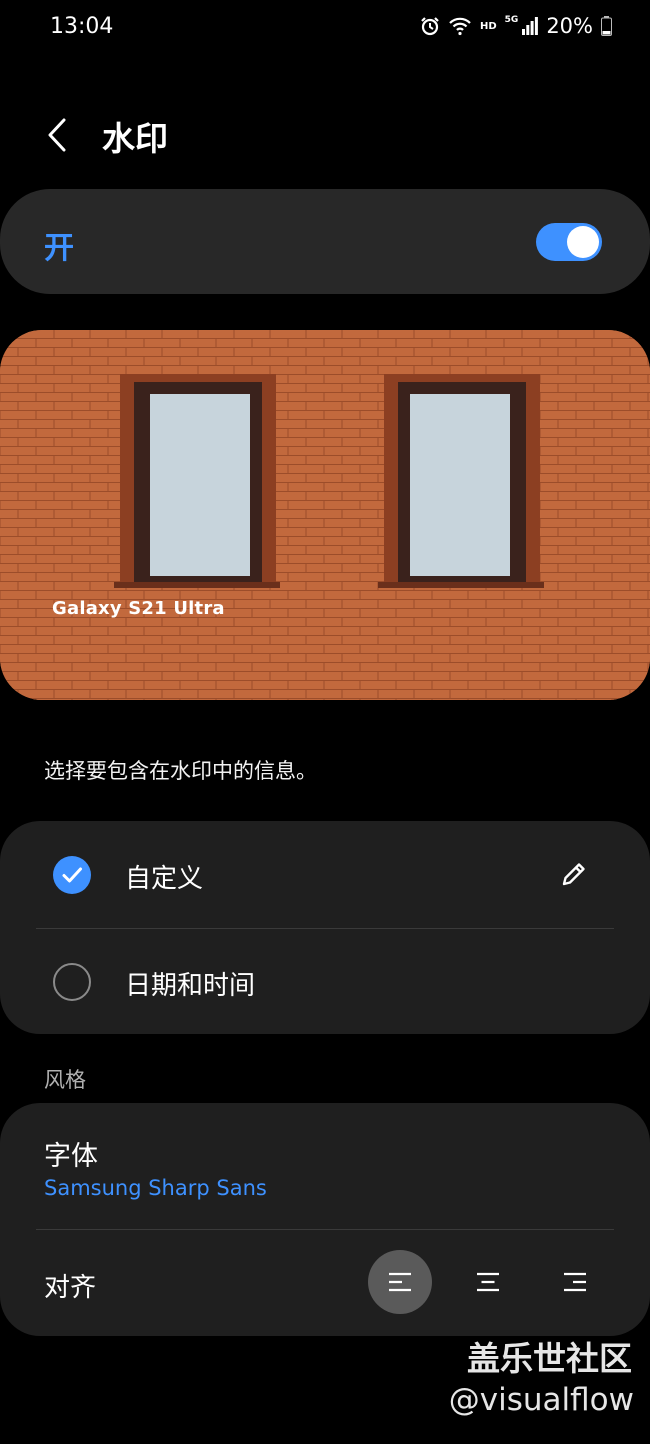  I want to click on status-bar: 13:04 HD 5G 20%, so click(325, 30).